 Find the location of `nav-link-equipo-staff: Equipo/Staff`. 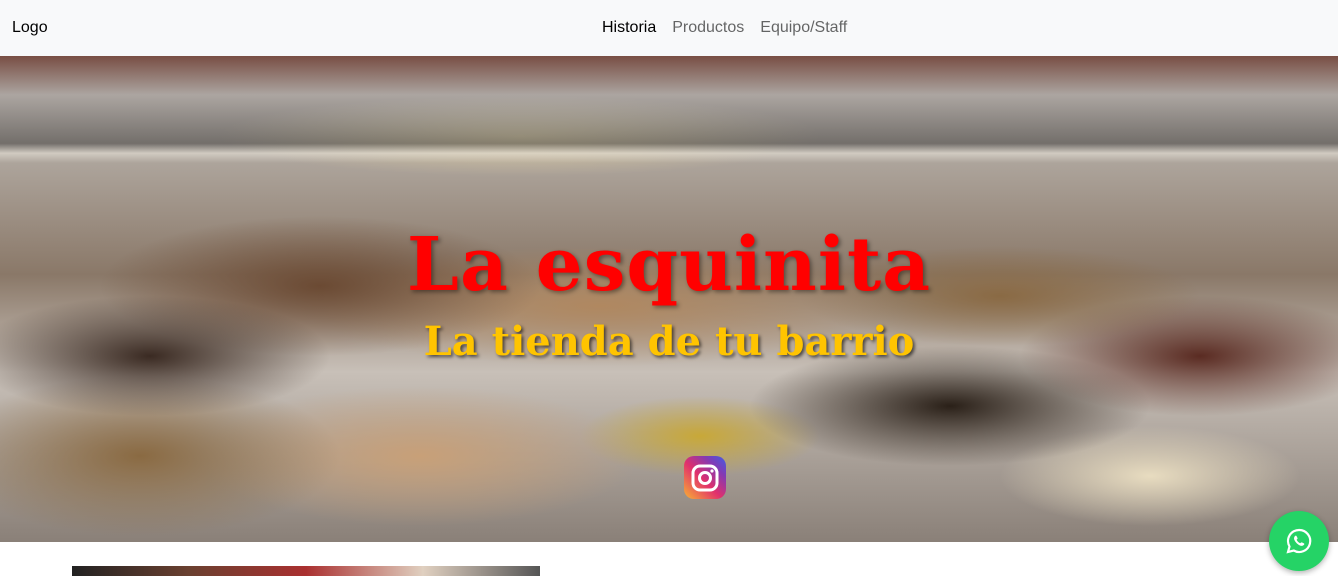

nav-link-equipo-staff: Equipo/Staff is located at coordinates (803, 28).